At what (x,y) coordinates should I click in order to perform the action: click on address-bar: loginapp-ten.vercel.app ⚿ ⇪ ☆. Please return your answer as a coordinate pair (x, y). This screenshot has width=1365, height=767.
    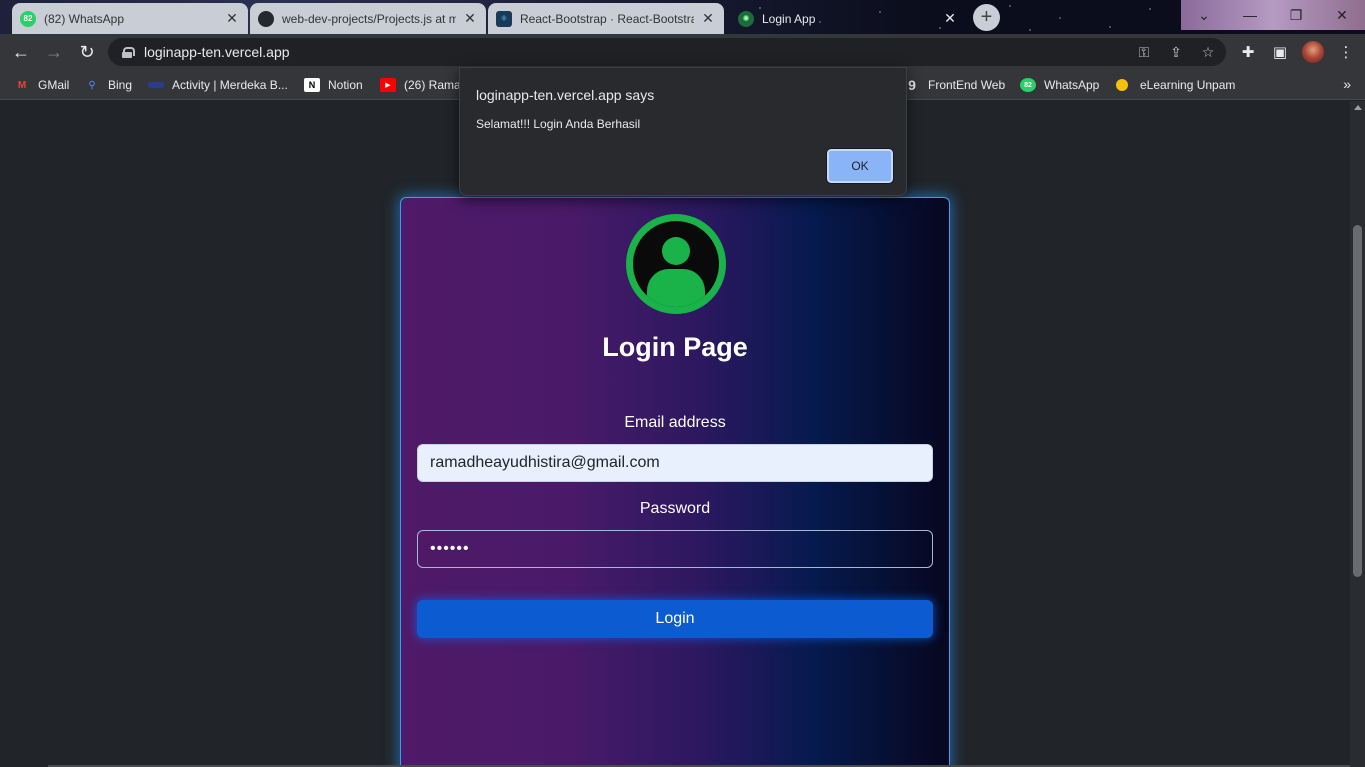
    Looking at the image, I should click on (667, 52).